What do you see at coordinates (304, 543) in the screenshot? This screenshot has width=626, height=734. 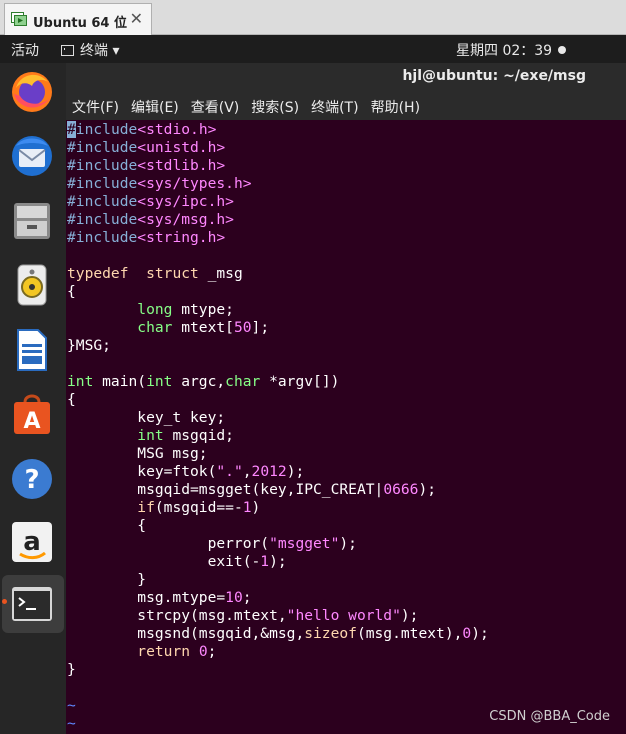 I see `code-token: "msgget"` at bounding box center [304, 543].